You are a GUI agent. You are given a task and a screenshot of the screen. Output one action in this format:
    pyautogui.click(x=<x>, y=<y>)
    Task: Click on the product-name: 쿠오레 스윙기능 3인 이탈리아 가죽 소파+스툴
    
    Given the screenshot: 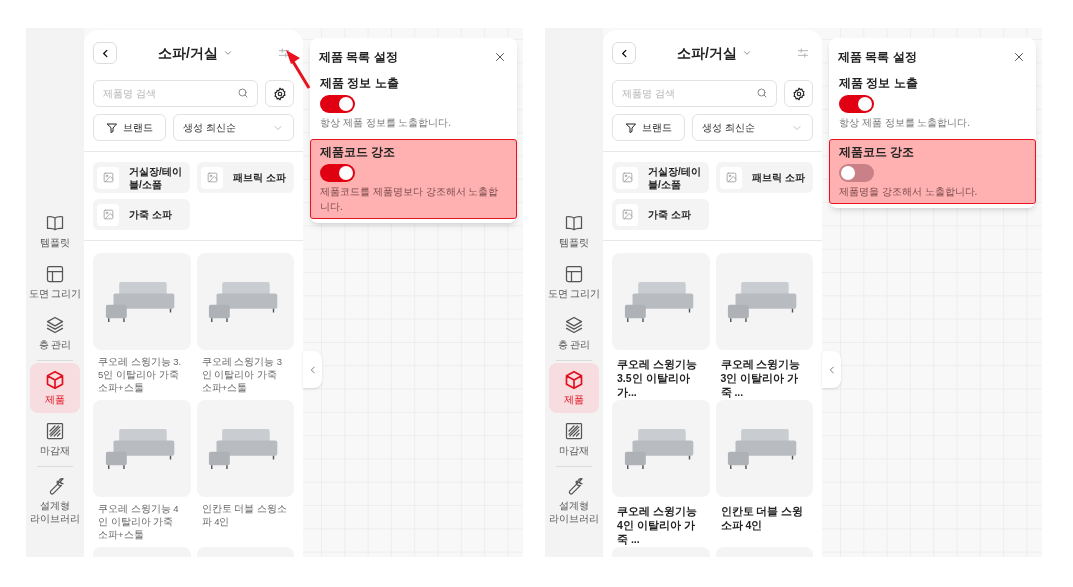 What is the action you would take?
    pyautogui.click(x=242, y=374)
    